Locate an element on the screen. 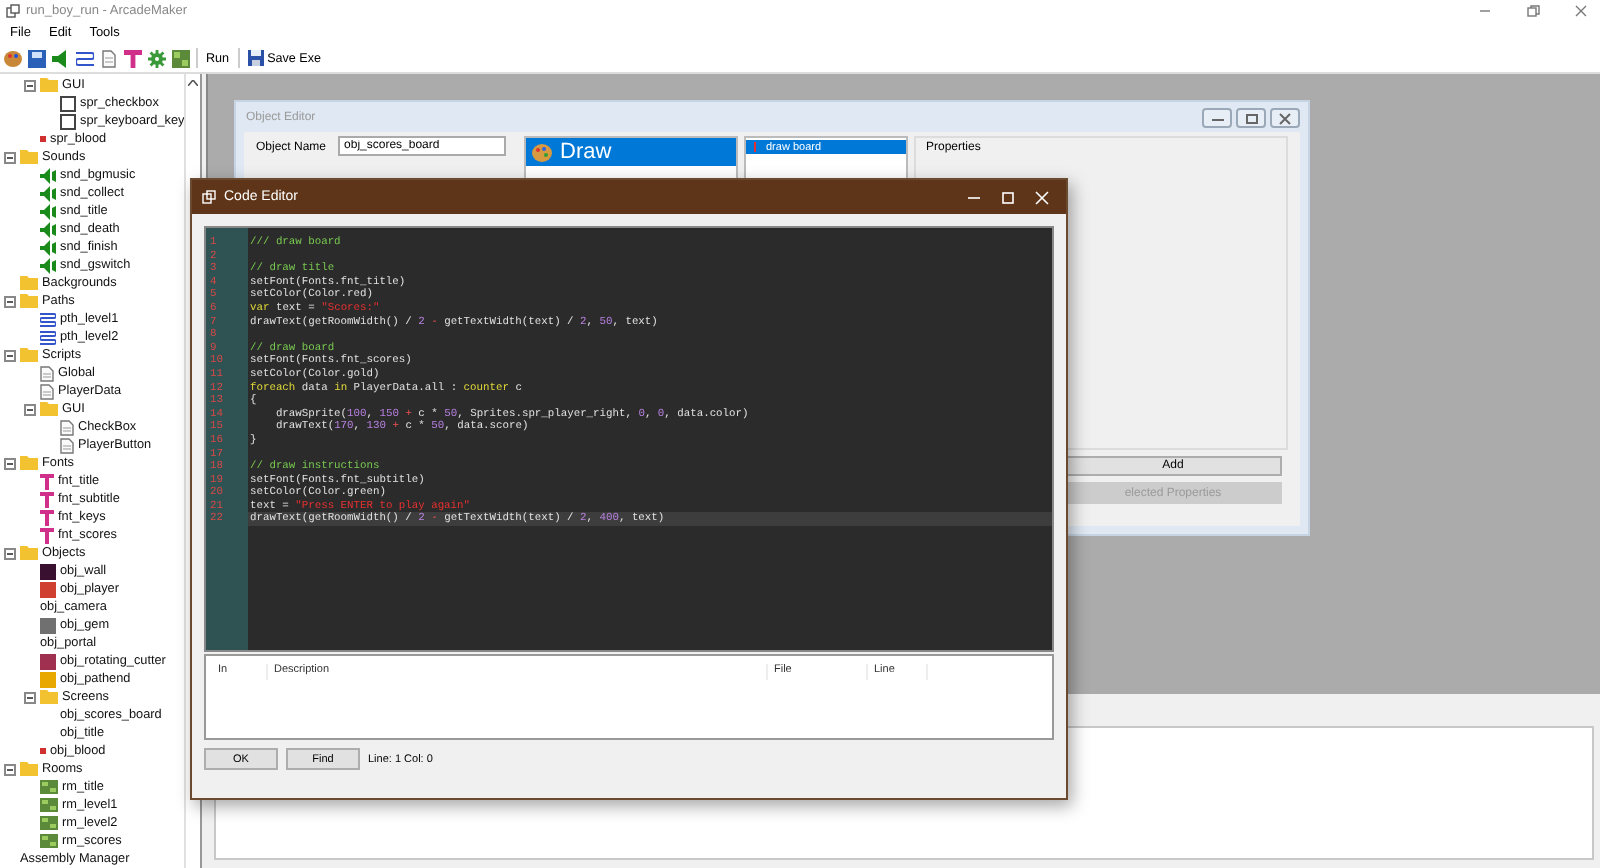  minimize-icon is located at coordinates (1217, 117).